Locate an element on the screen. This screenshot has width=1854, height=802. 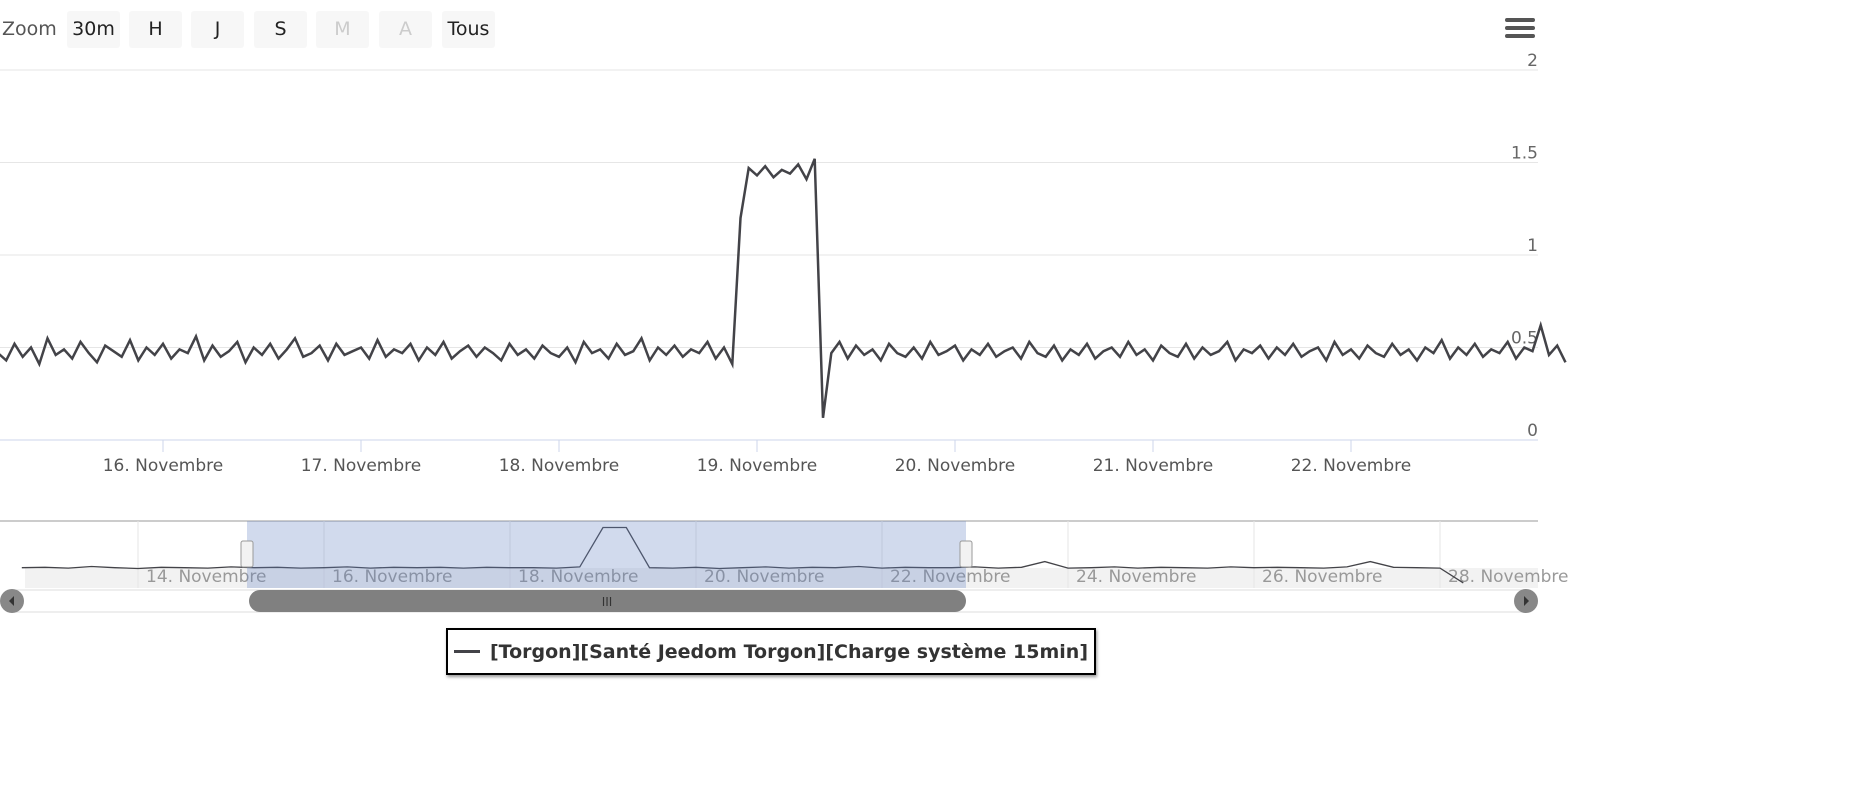
navigator-tick-label: 24. Novembre is located at coordinates (1136, 577).